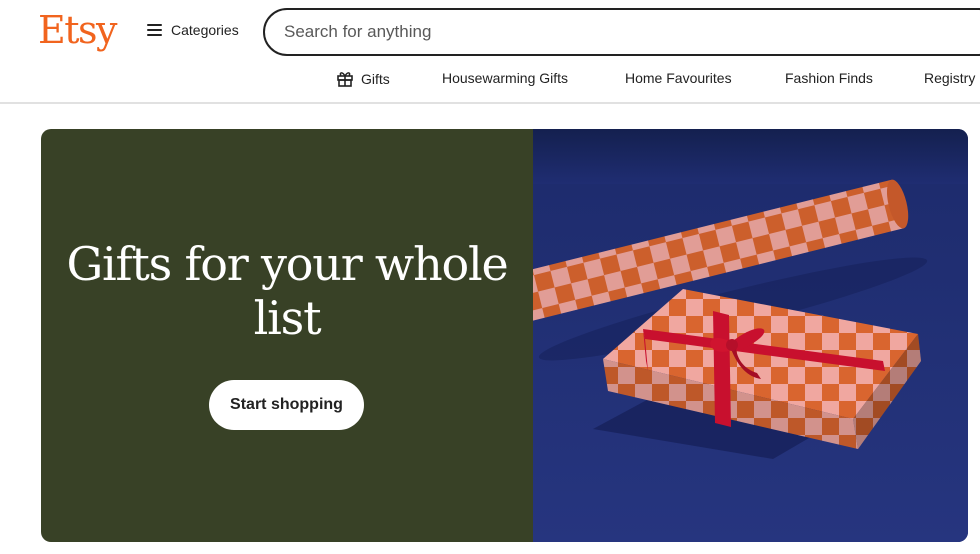  I want to click on nav-item-label: Home Favourites, so click(678, 78).